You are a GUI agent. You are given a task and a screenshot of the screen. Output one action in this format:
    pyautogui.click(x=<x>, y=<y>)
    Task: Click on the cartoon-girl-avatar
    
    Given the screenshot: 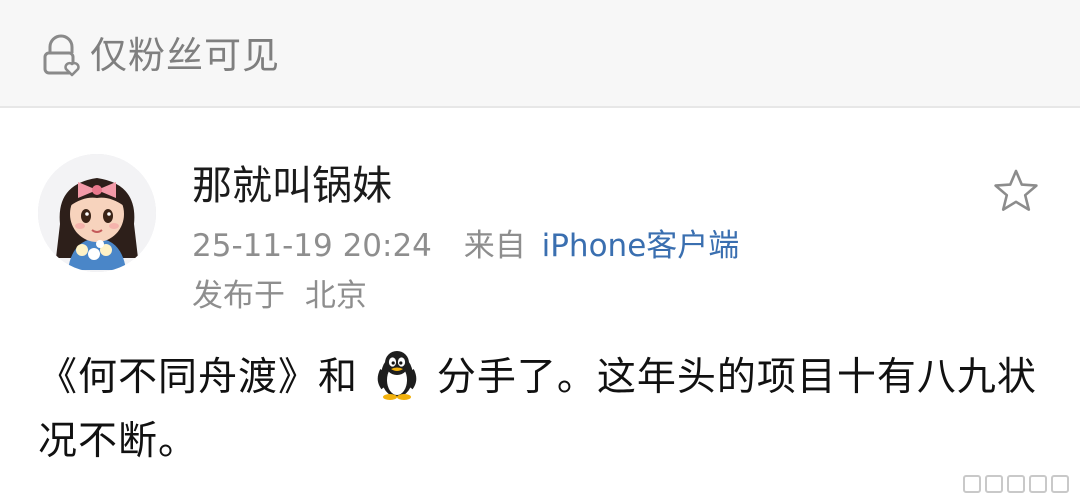 What is the action you would take?
    pyautogui.click(x=97, y=213)
    